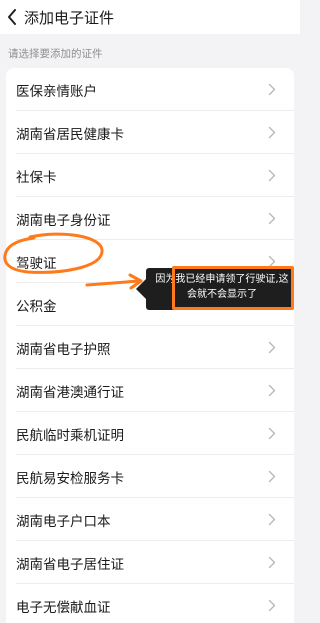 The image size is (320, 623). Describe the element at coordinates (36, 307) in the screenshot. I see `list-item-label: 公积金` at that location.